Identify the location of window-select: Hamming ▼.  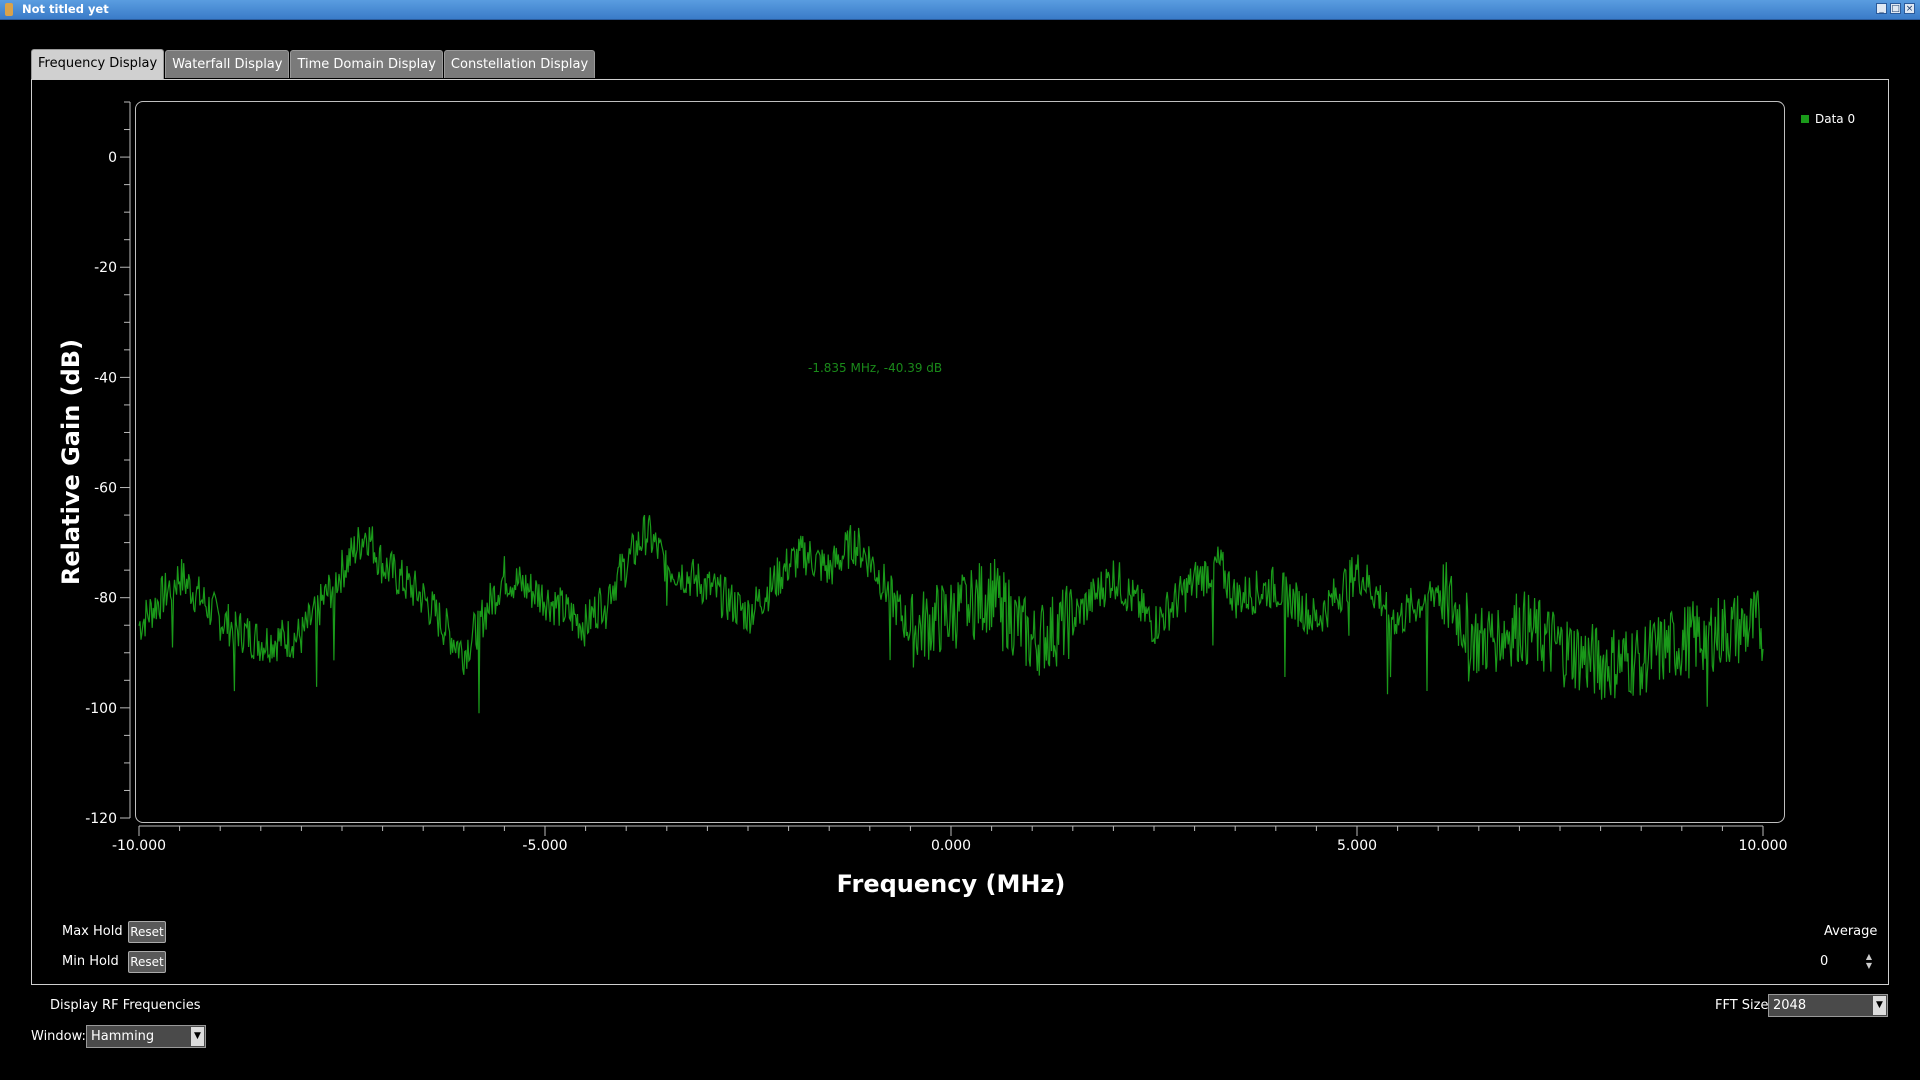
(146, 1036).